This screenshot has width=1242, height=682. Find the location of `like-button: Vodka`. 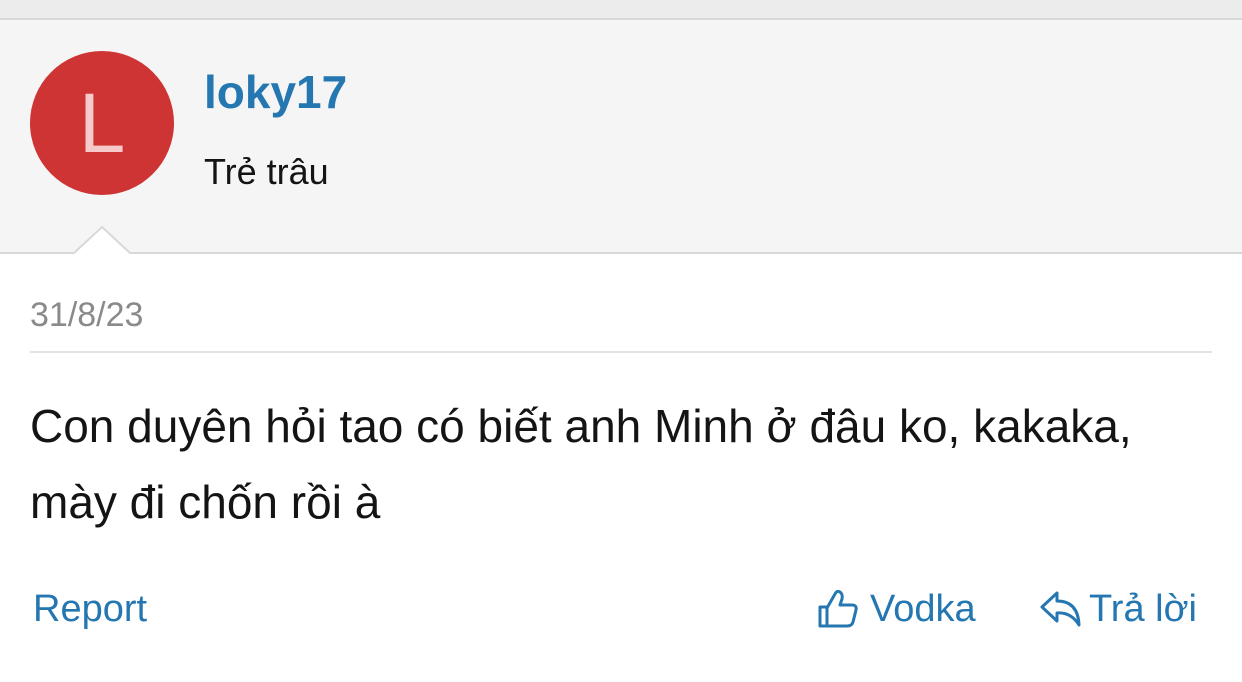

like-button: Vodka is located at coordinates (896, 609).